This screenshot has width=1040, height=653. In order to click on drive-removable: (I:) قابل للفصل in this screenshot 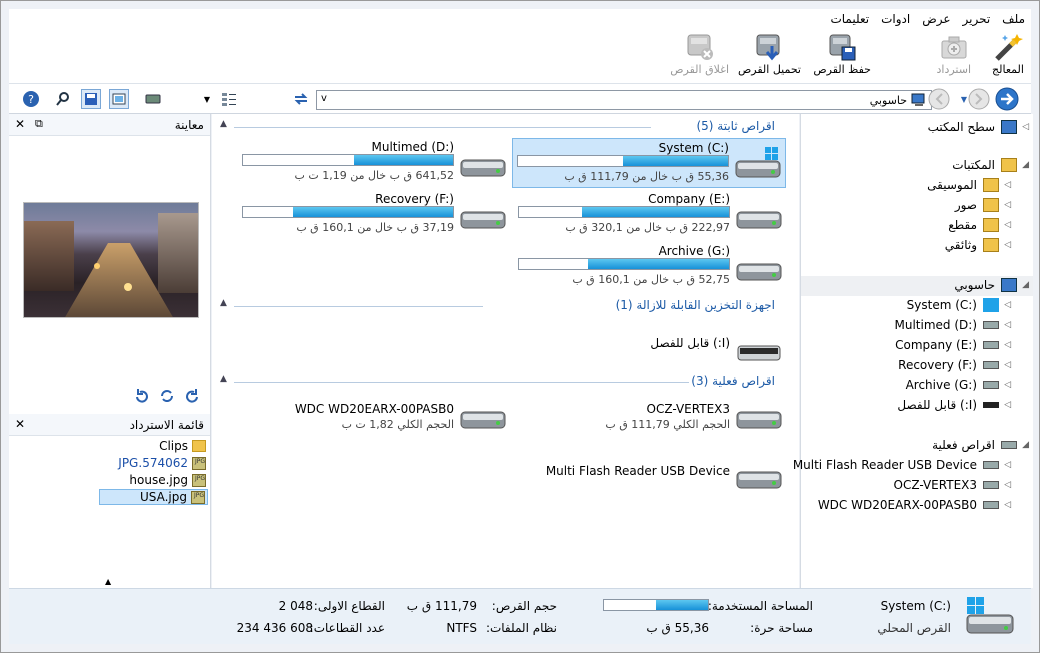, I will do `click(649, 346)`.